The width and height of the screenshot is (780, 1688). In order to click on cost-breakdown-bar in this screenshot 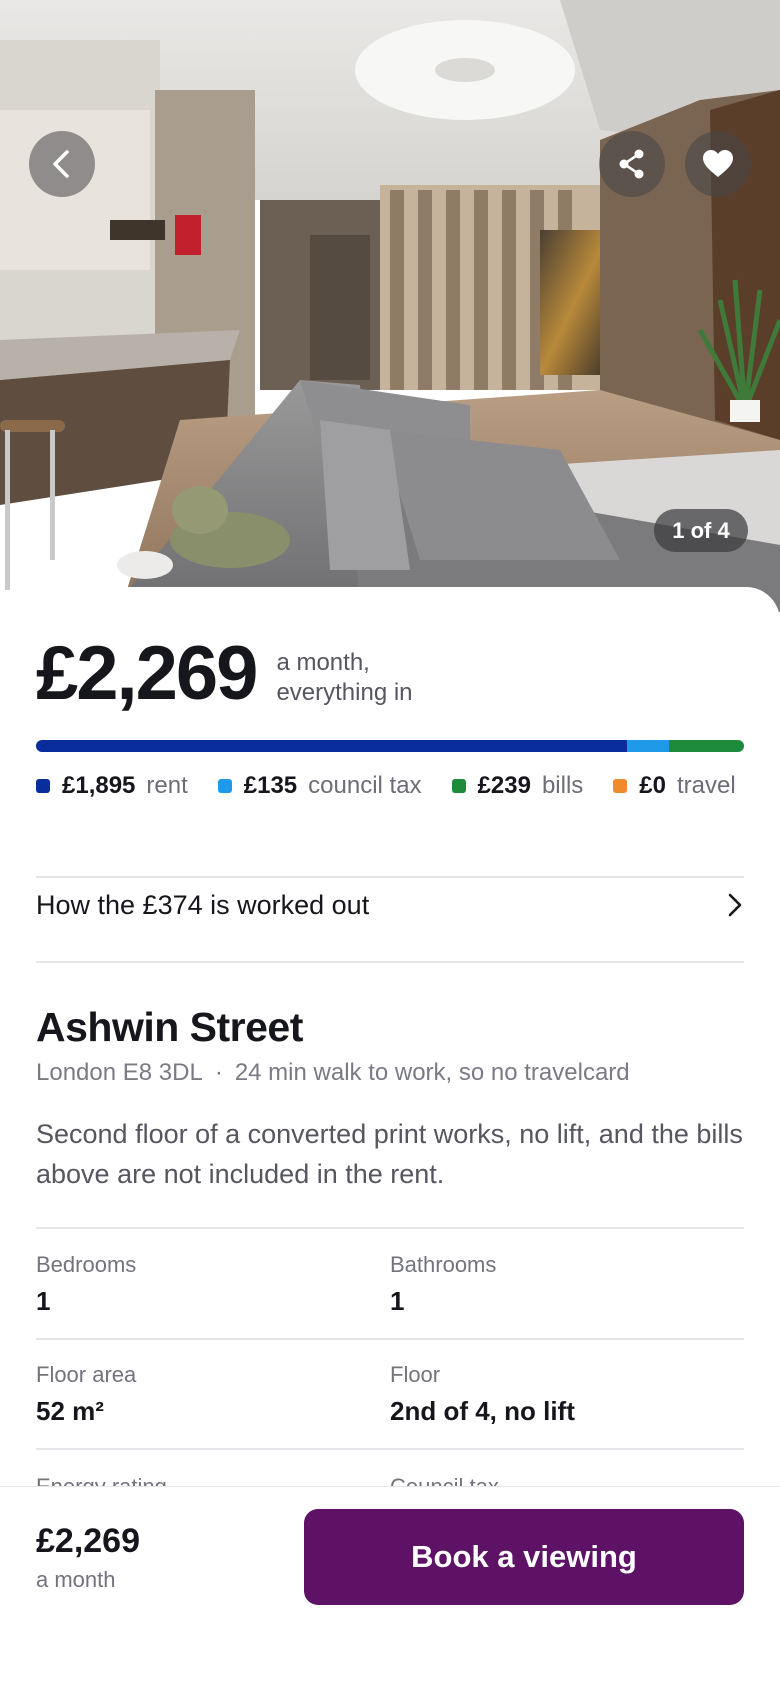, I will do `click(390, 746)`.